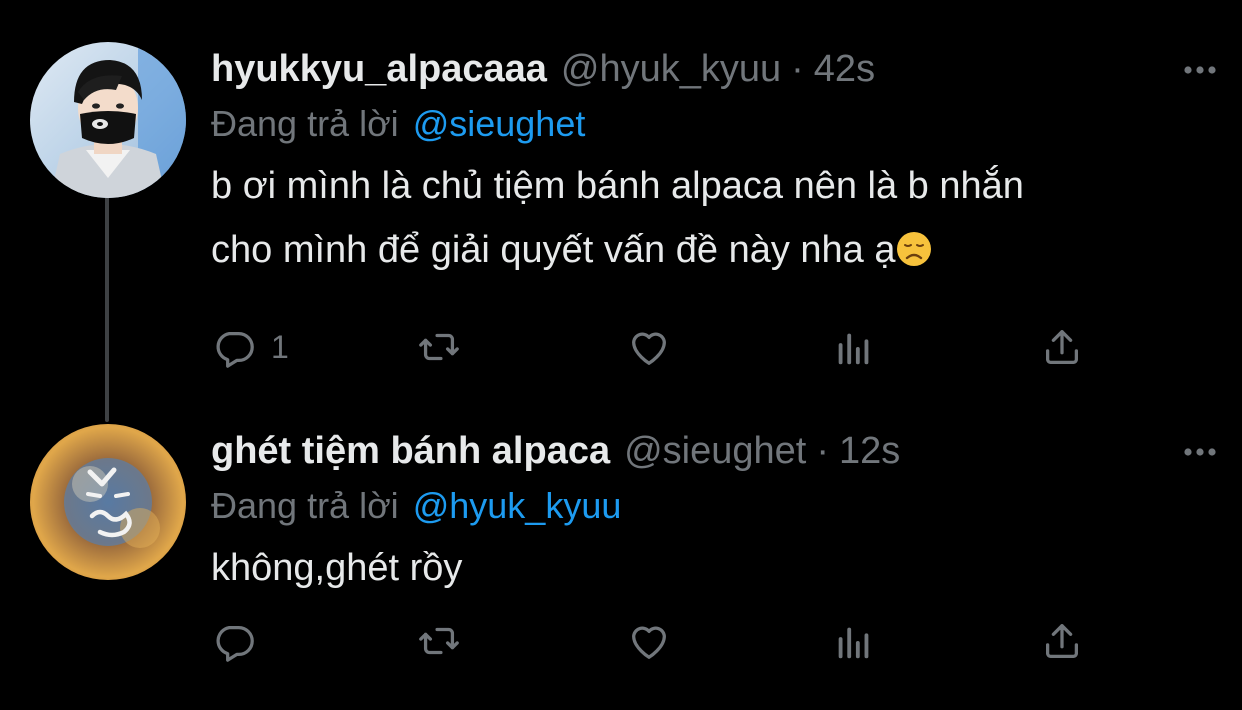  I want to click on user-handle: @hyuk_kyuu, so click(671, 69).